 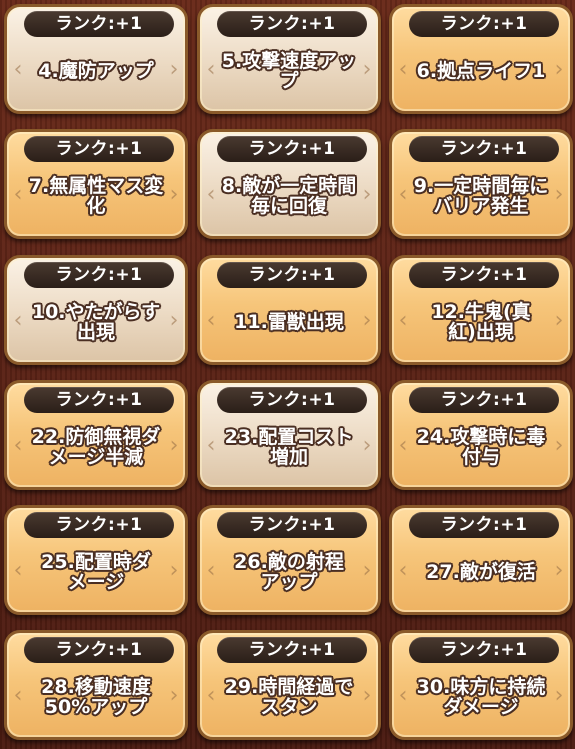 What do you see at coordinates (481, 59) in the screenshot?
I see `debuff-card-3: ランク:+1 ‹ › 6.拠点ライフ1` at bounding box center [481, 59].